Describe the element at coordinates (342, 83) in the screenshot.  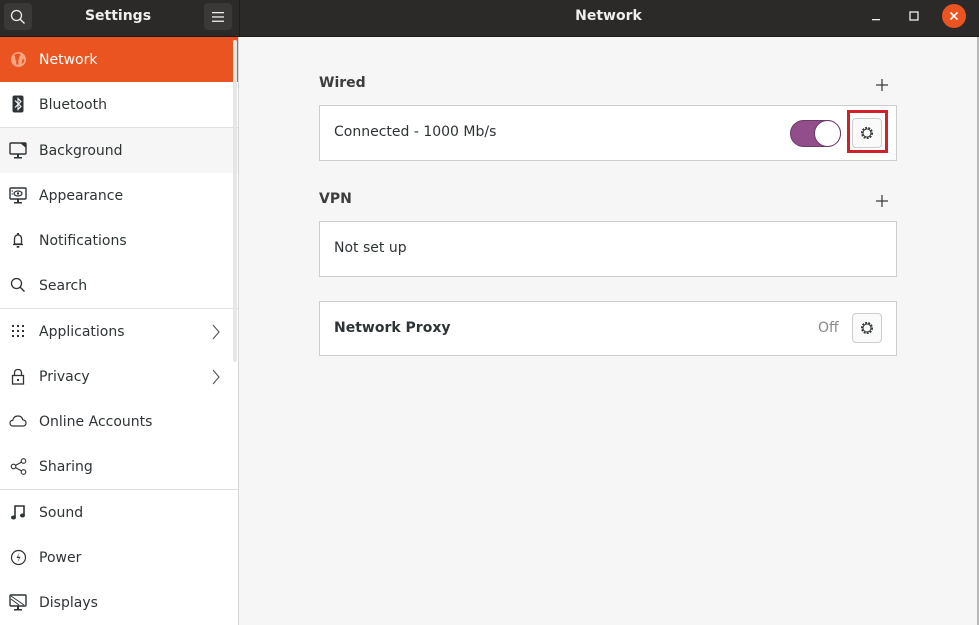
I see `wired-section-title: Wired` at that location.